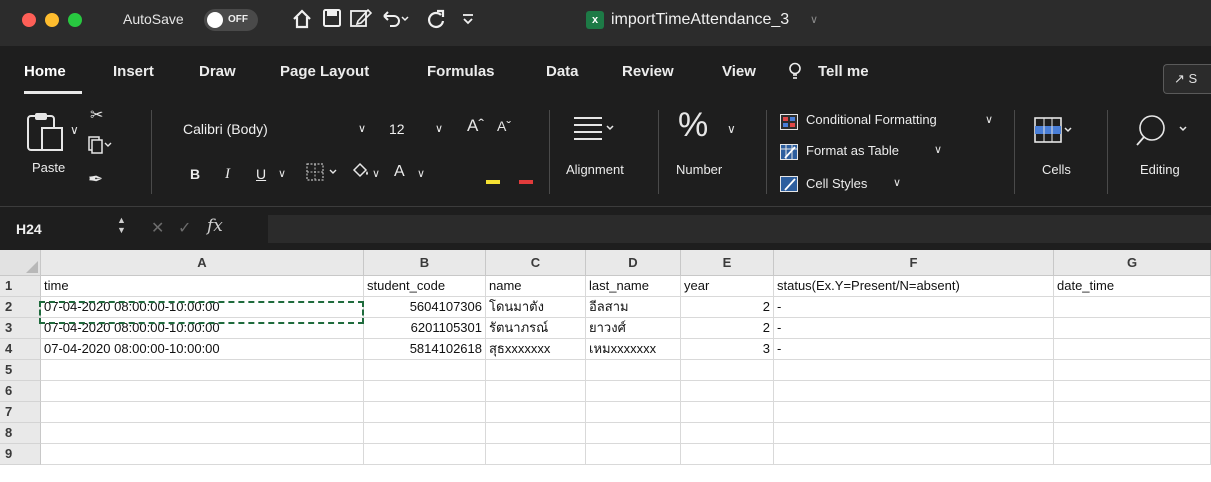 This screenshot has height=482, width=1211. What do you see at coordinates (202, 433) in the screenshot?
I see `cell-a8` at bounding box center [202, 433].